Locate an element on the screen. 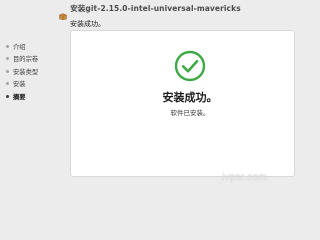 The width and height of the screenshot is (320, 240). check-circle-icon is located at coordinates (190, 66).